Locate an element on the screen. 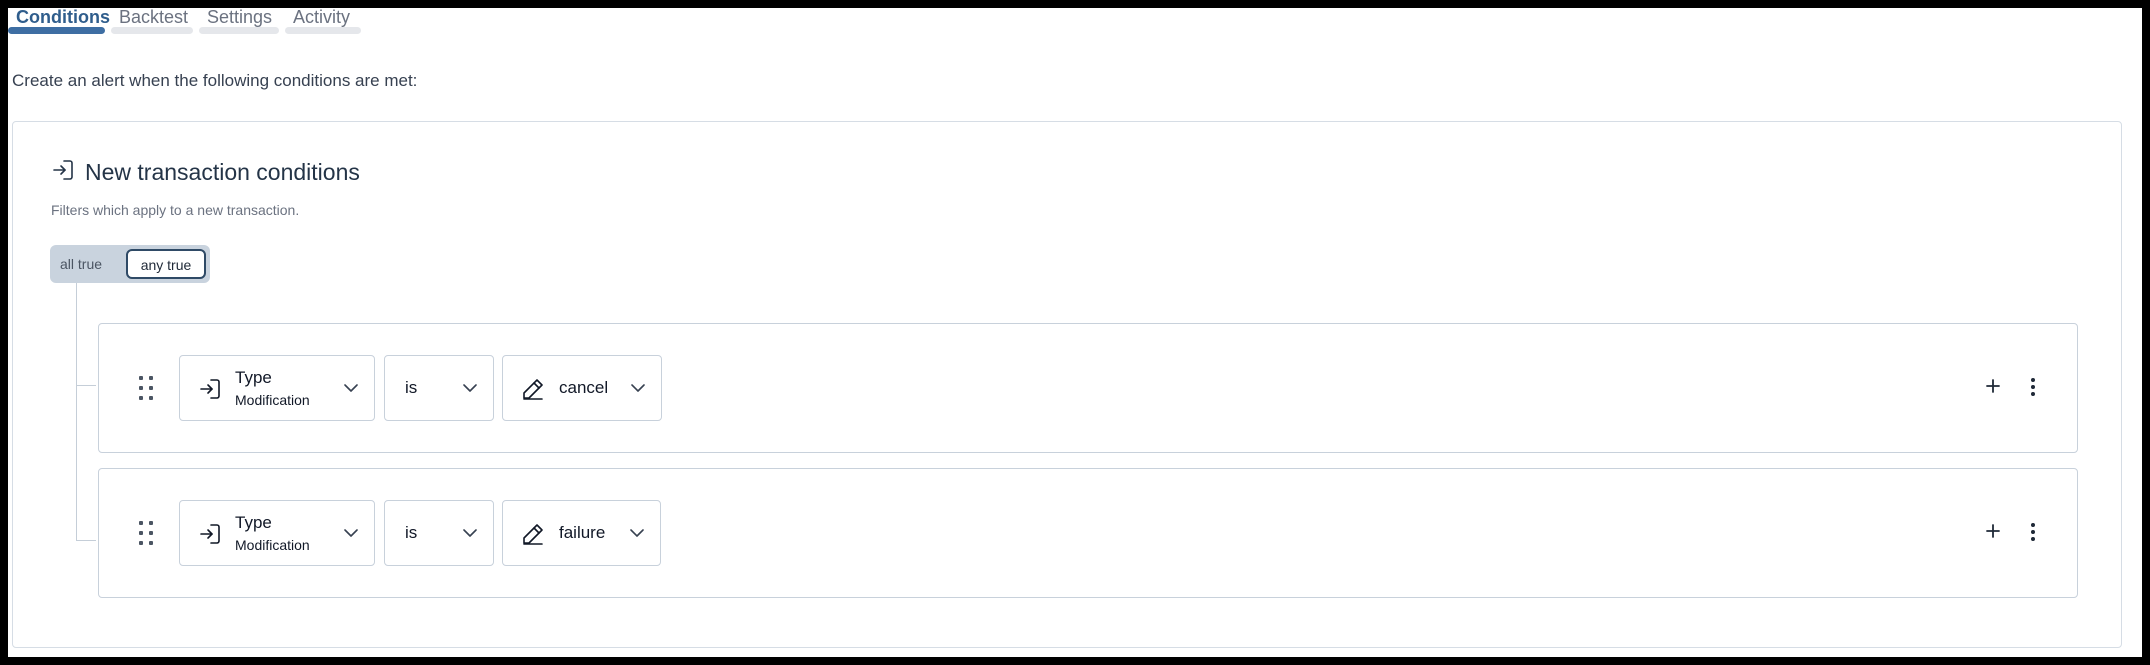  value-select: failure is located at coordinates (581, 533).